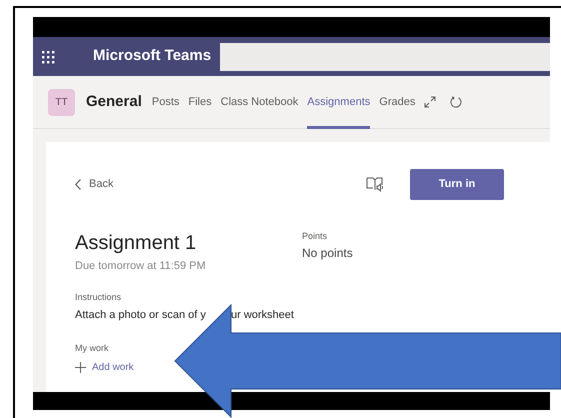 The image size is (561, 418). Describe the element at coordinates (94, 184) in the screenshot. I see `back-link: Back` at that location.